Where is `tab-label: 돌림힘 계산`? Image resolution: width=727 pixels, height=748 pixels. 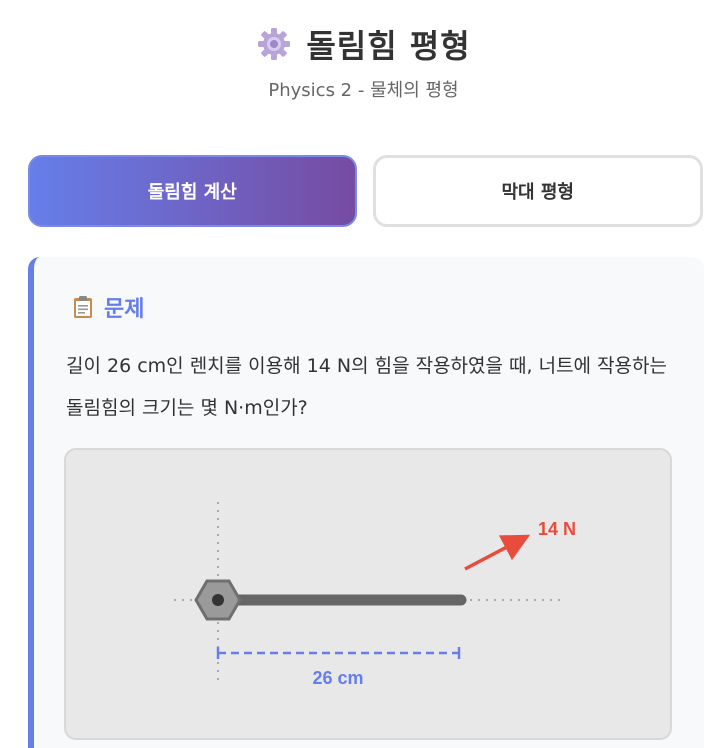
tab-label: 돌림힘 계산 is located at coordinates (192, 192).